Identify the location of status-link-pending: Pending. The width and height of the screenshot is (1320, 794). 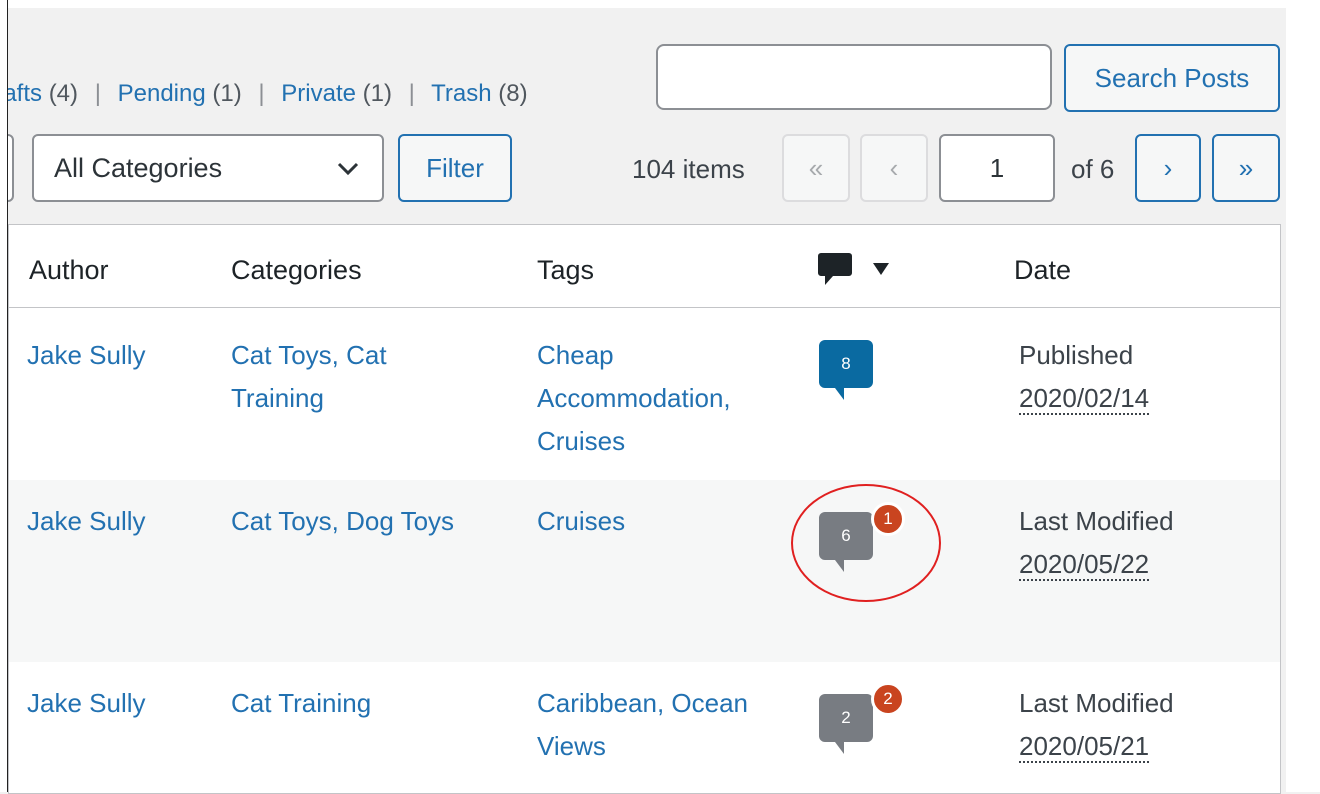
(162, 93).